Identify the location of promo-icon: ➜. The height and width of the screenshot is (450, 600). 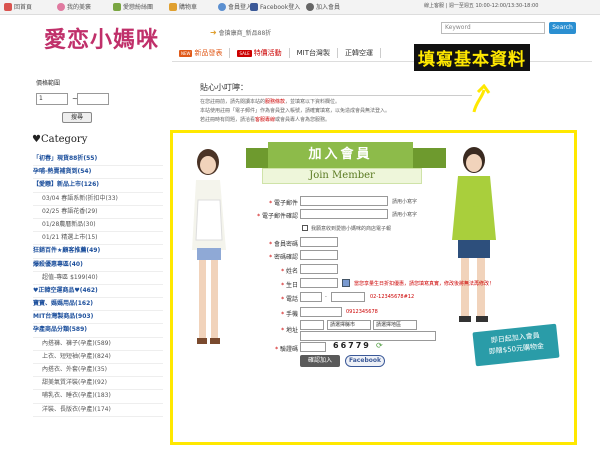
(213, 32).